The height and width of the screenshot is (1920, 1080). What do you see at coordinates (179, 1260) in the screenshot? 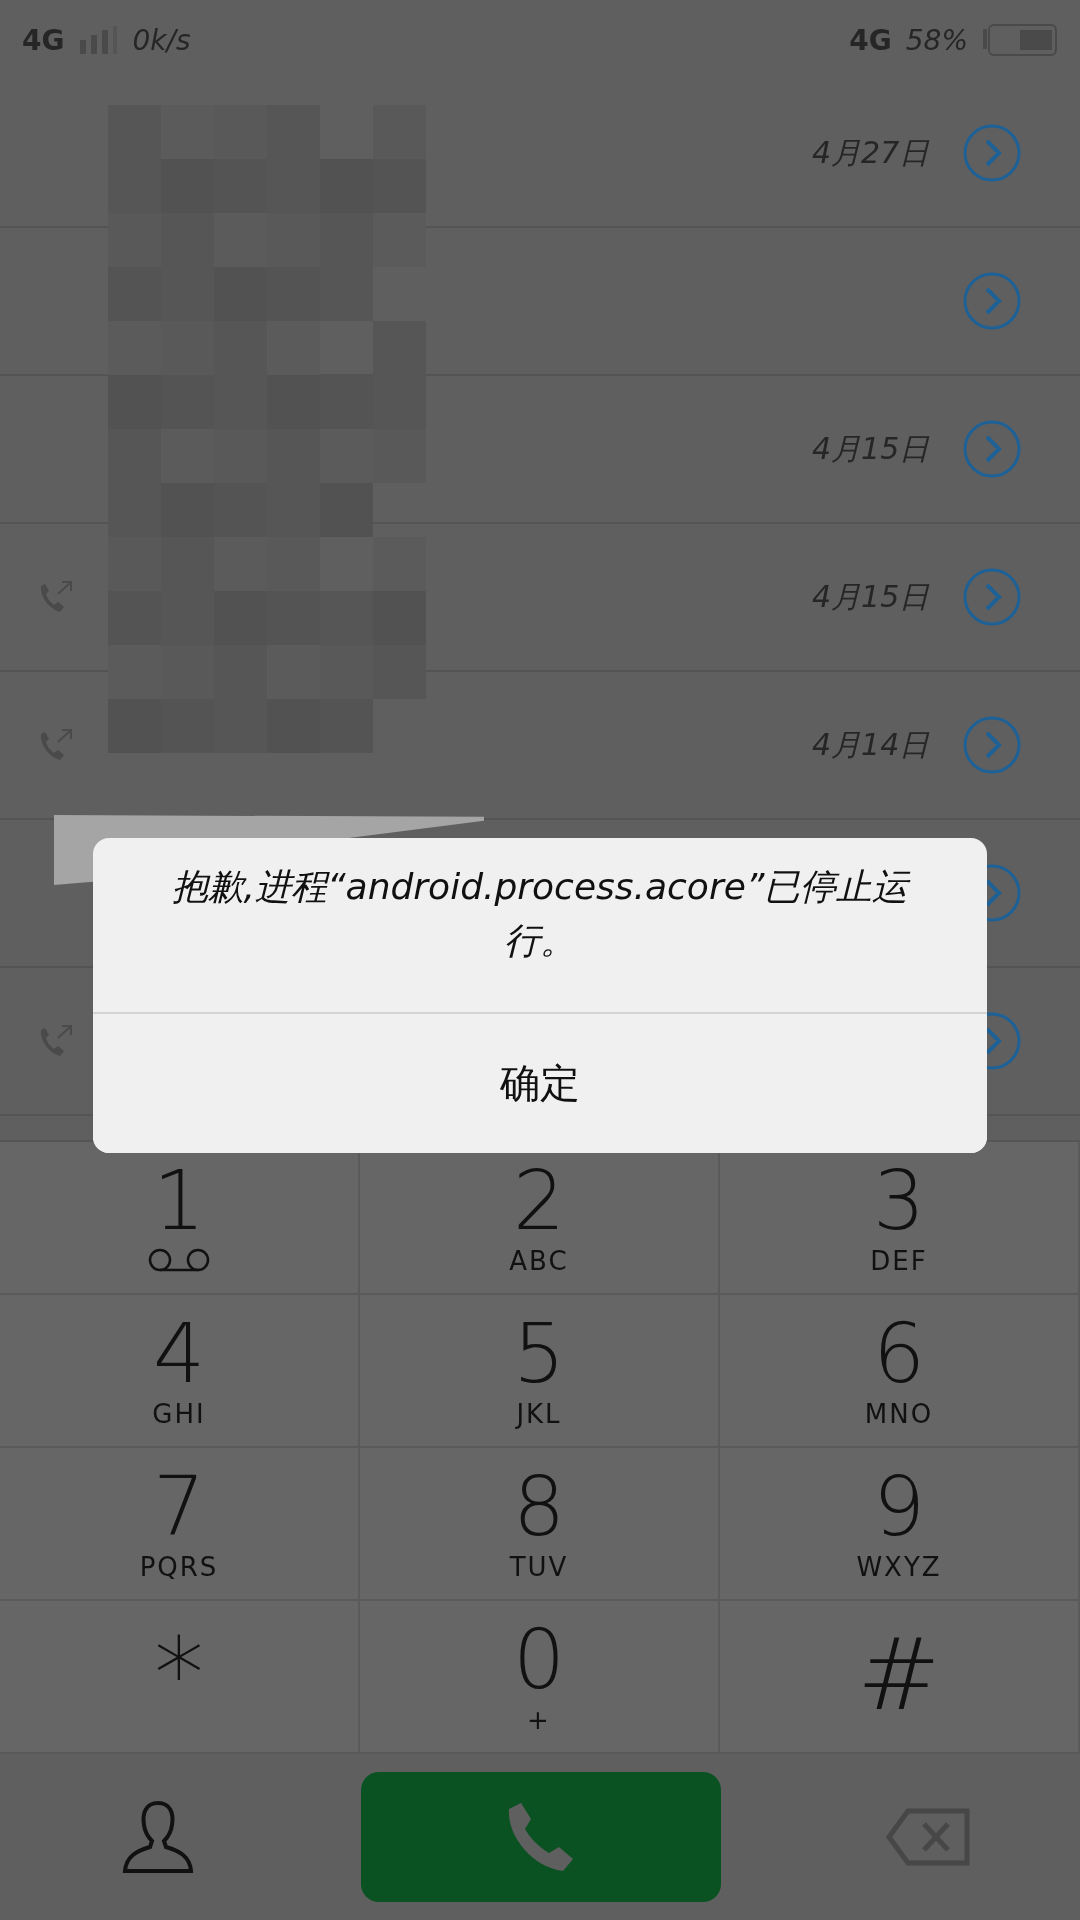
I see `voicemail-icon` at bounding box center [179, 1260].